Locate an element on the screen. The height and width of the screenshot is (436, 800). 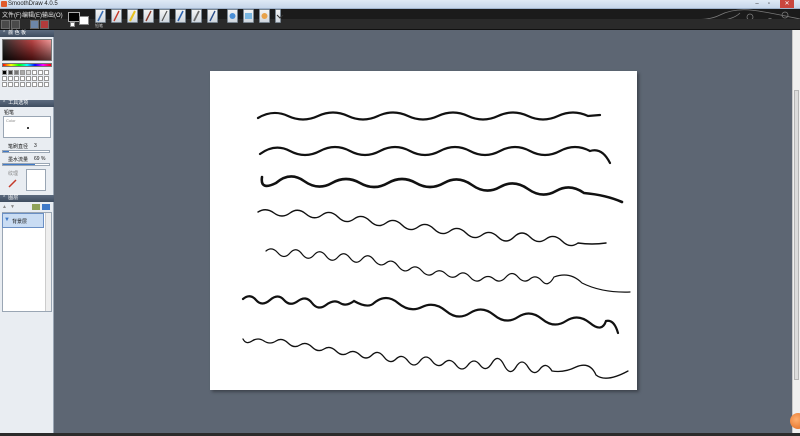
add-layer-icon is located at coordinates (46, 207).